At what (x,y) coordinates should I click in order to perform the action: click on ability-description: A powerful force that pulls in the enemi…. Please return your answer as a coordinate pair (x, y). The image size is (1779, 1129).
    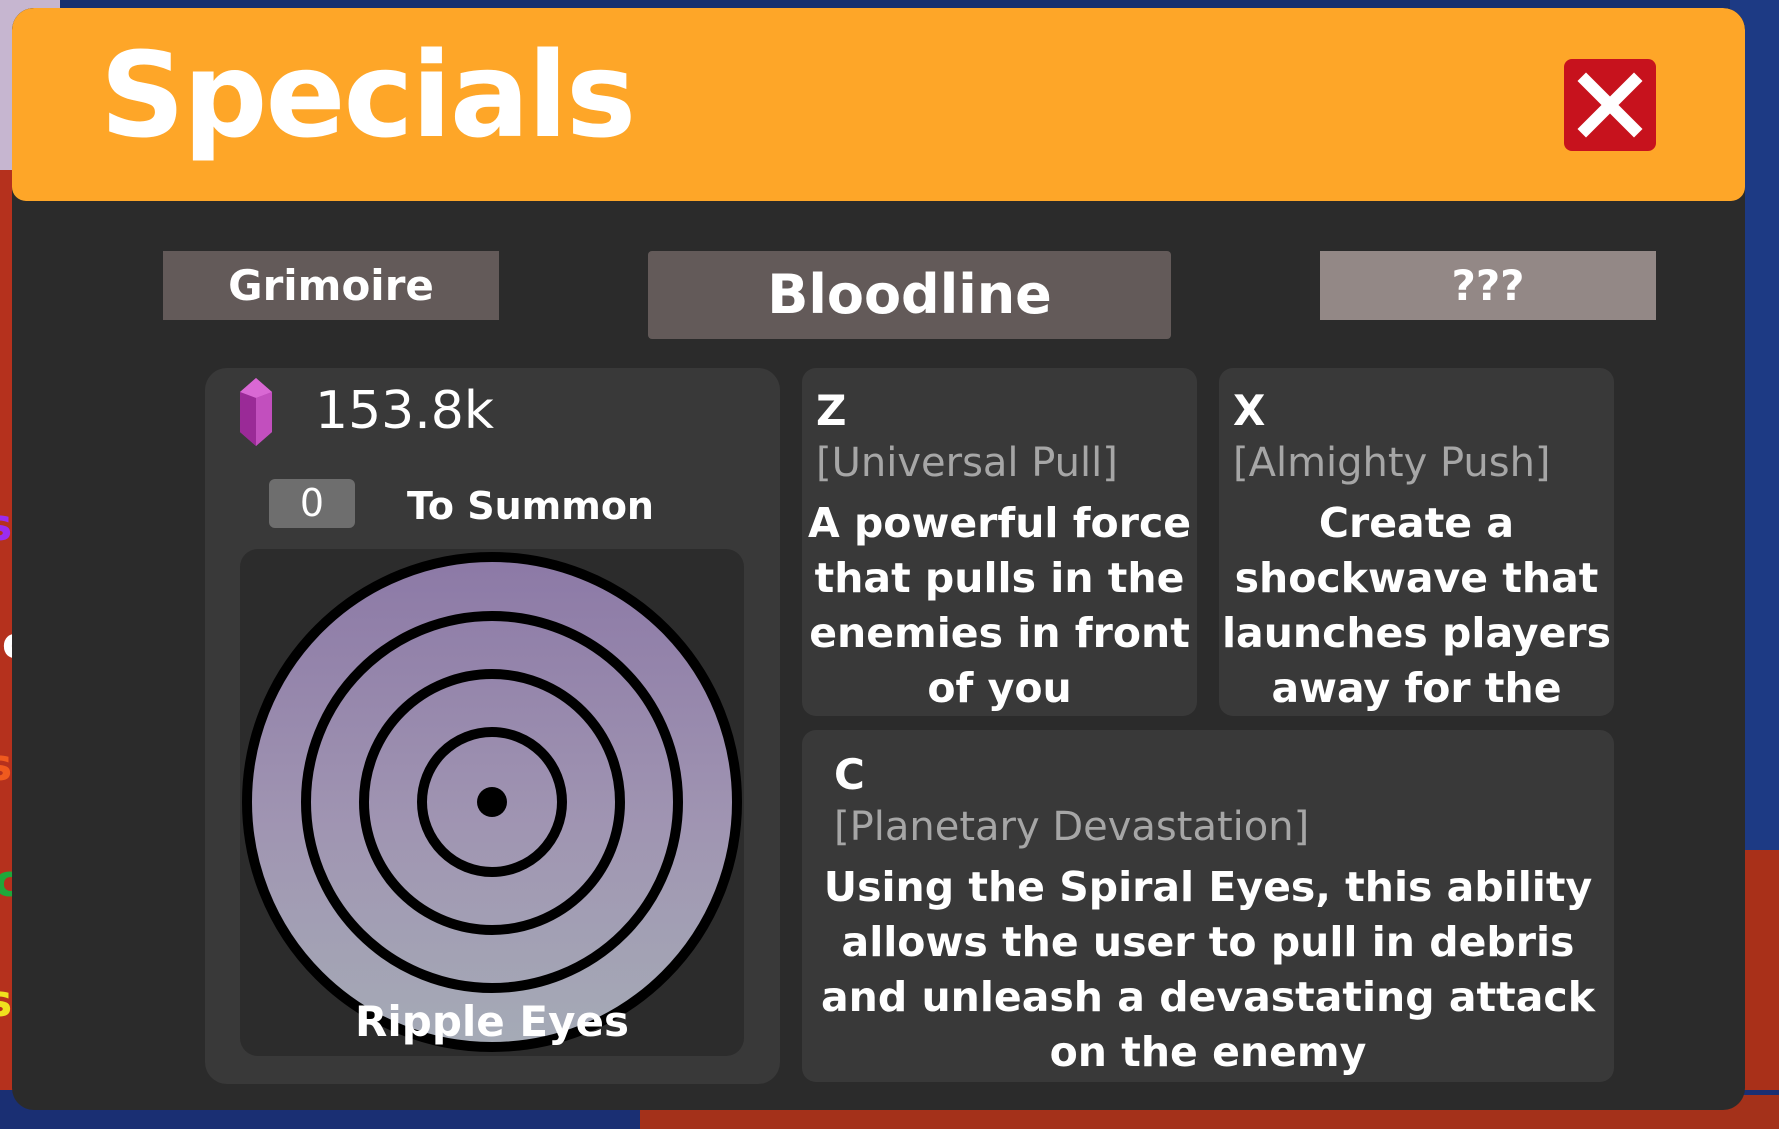
    Looking at the image, I should click on (999, 605).